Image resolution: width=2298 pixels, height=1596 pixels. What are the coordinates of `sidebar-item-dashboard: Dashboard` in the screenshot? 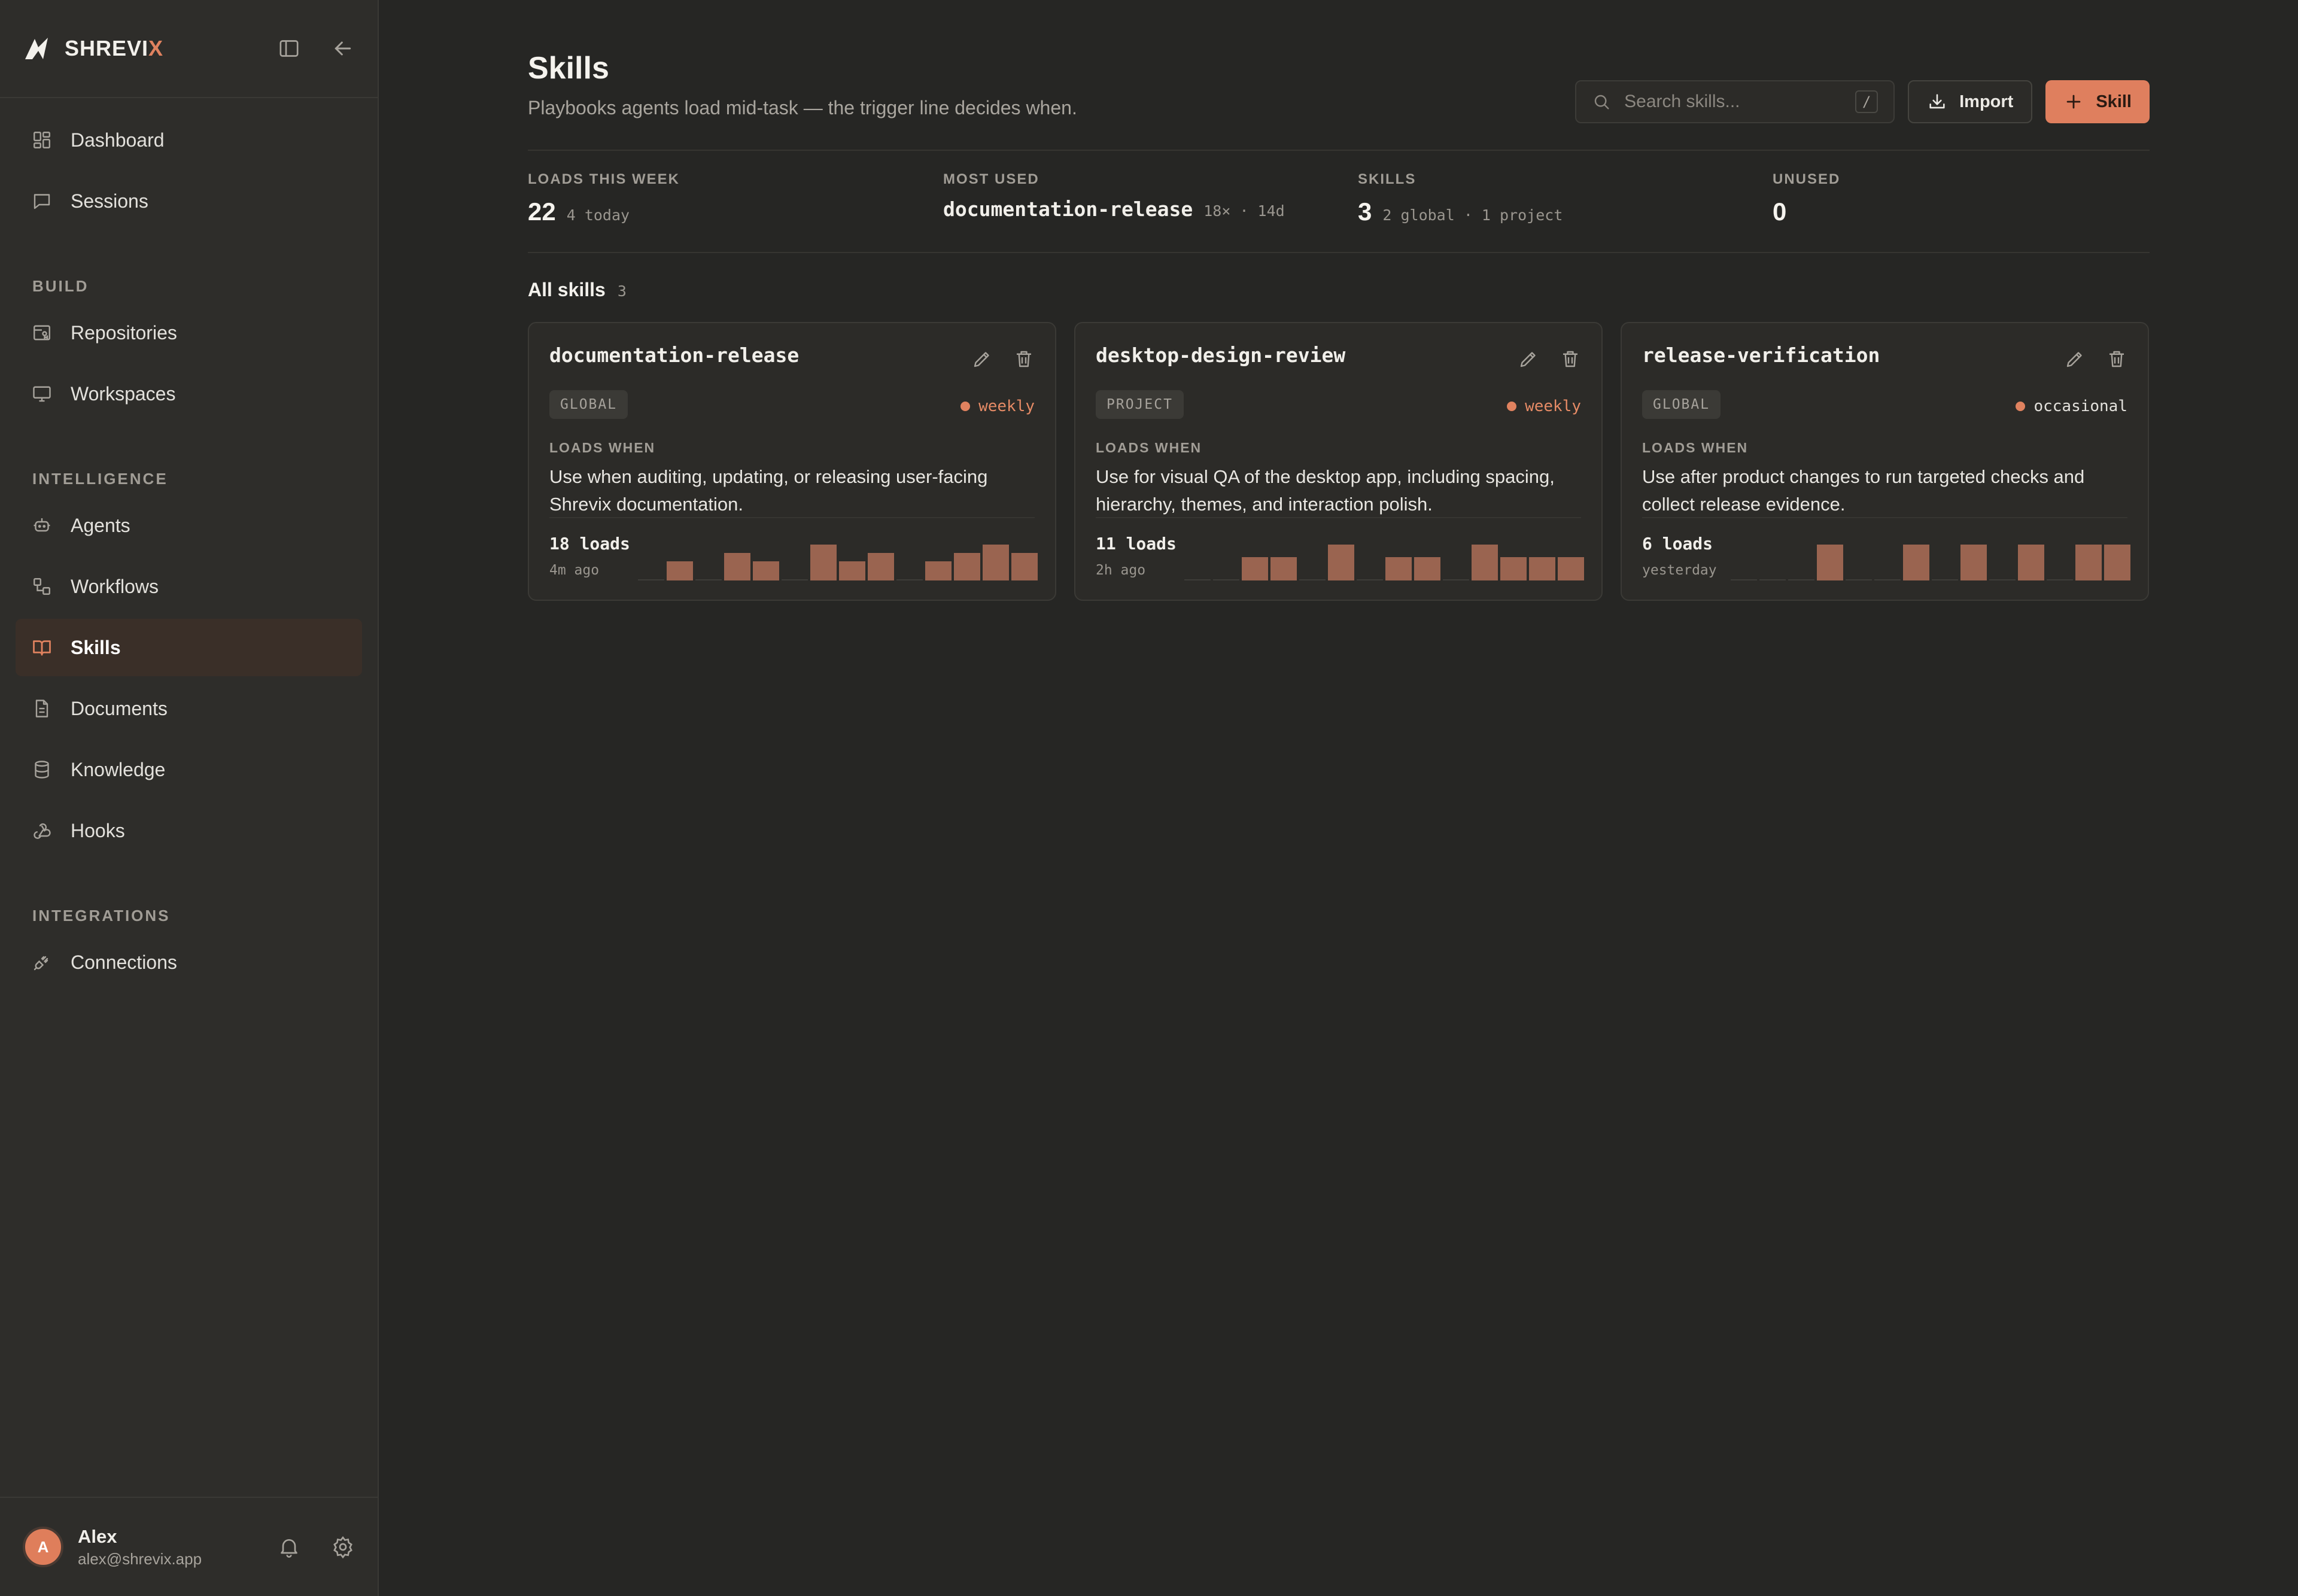 It's located at (189, 140).